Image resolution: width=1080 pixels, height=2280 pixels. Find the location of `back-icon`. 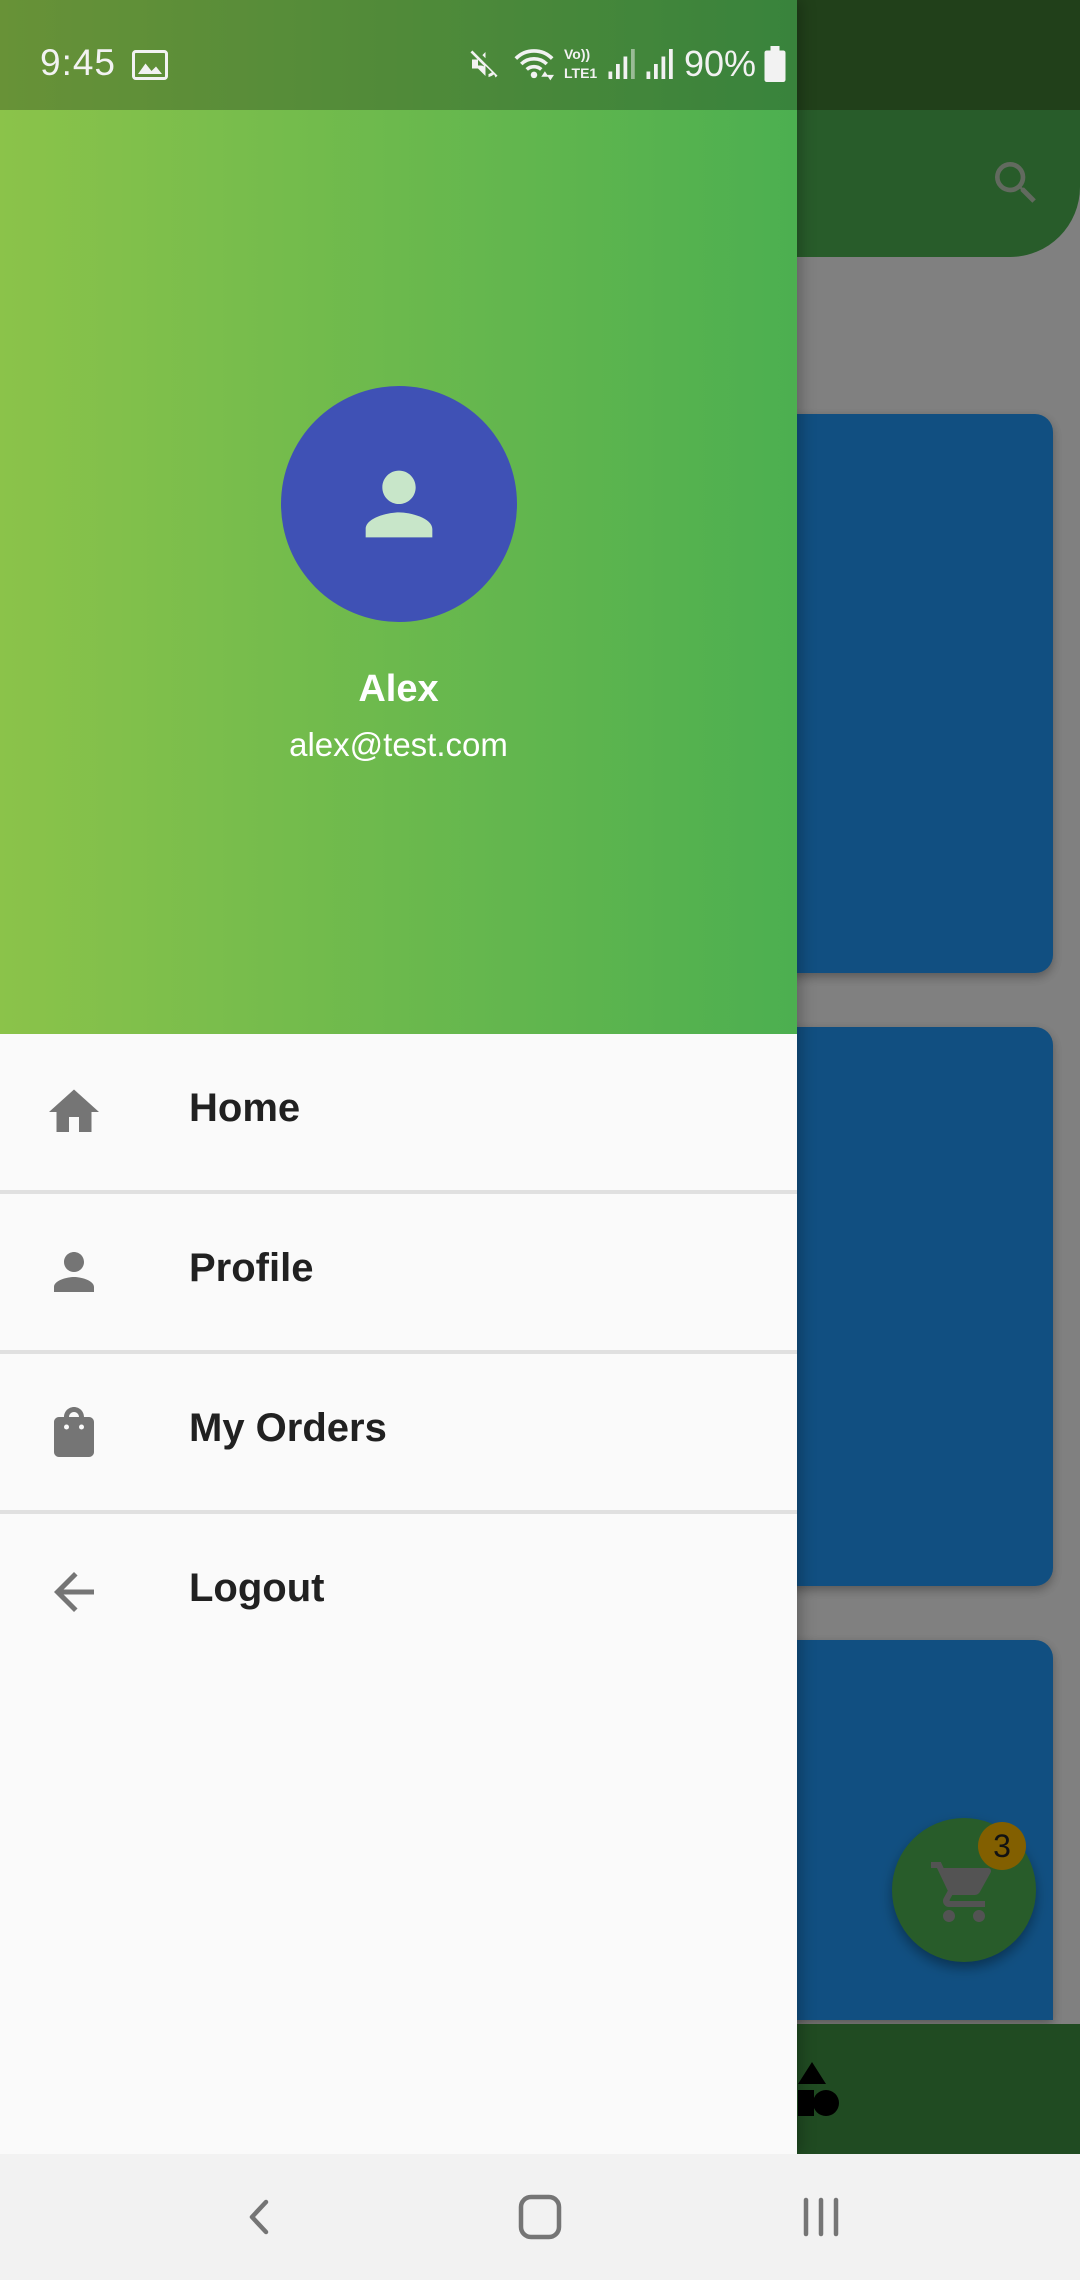

back-icon is located at coordinates (259, 2217).